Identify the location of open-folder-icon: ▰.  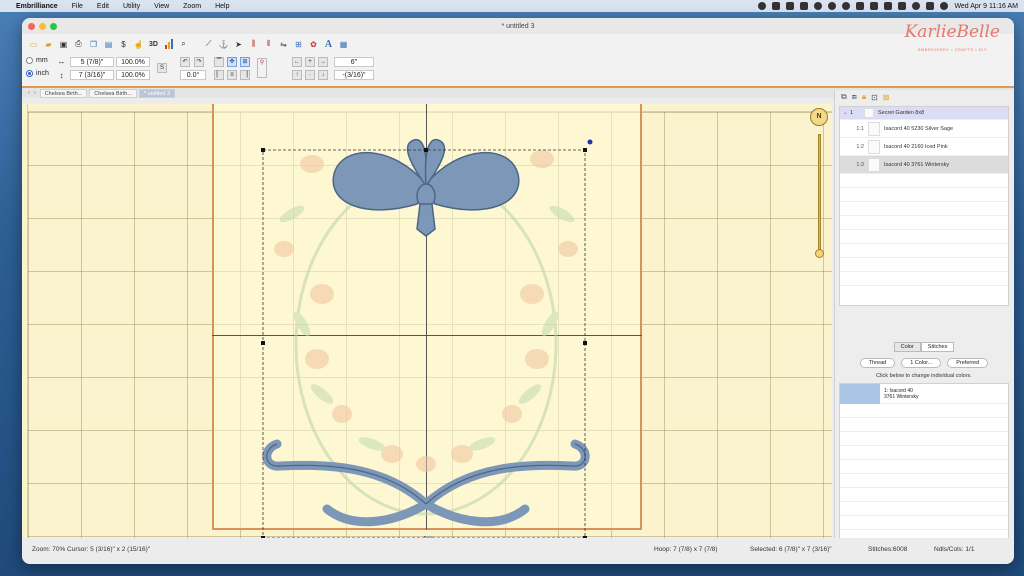
(48, 44).